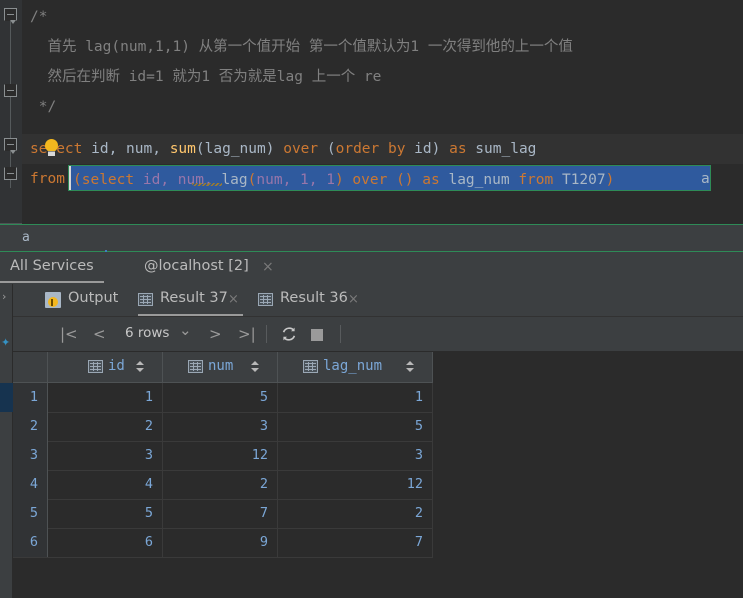 The height and width of the screenshot is (598, 743). Describe the element at coordinates (355, 484) in the screenshot. I see `cell-lag_num: 12` at that location.